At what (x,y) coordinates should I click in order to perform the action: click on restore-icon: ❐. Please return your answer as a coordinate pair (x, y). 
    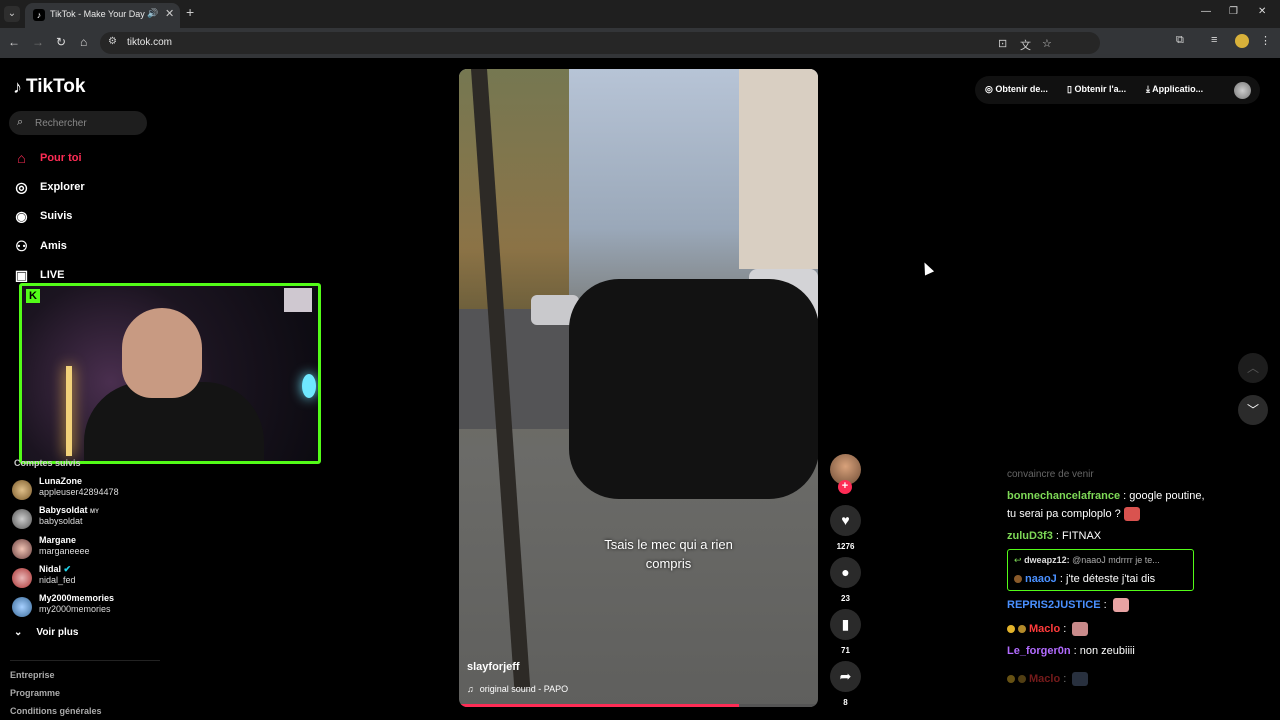
    Looking at the image, I should click on (1233, 11).